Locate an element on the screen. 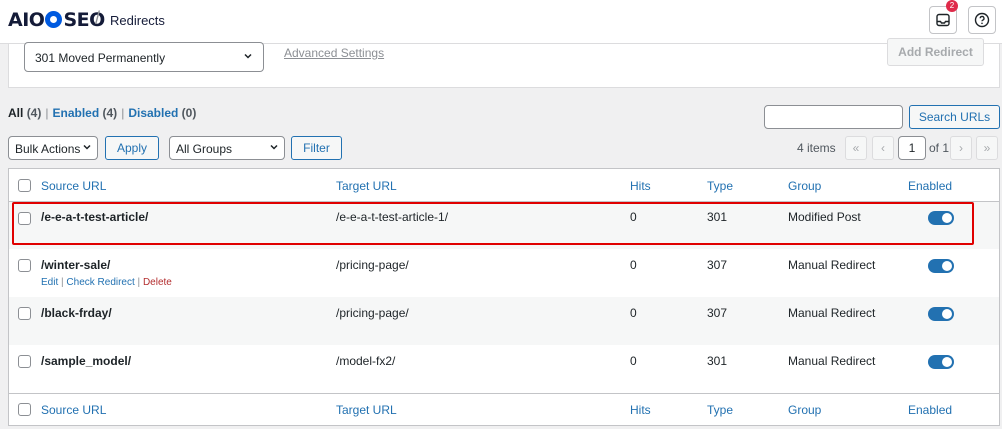 The height and width of the screenshot is (429, 1002). search-urls-button: Search URLs is located at coordinates (954, 117).